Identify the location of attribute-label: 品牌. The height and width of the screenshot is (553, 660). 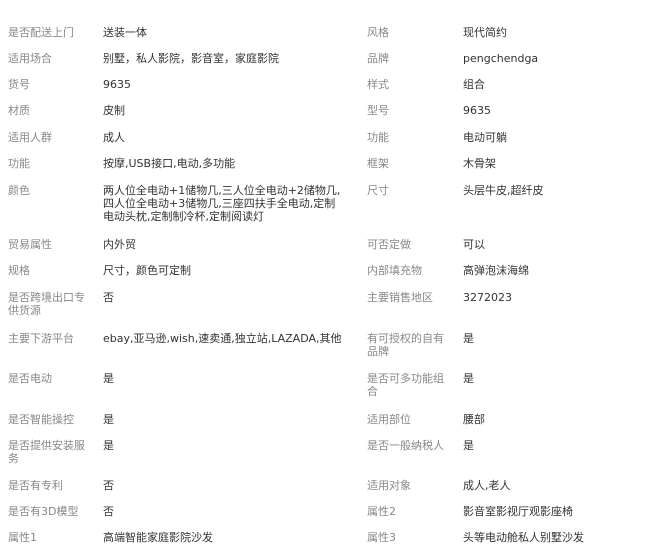
(378, 58).